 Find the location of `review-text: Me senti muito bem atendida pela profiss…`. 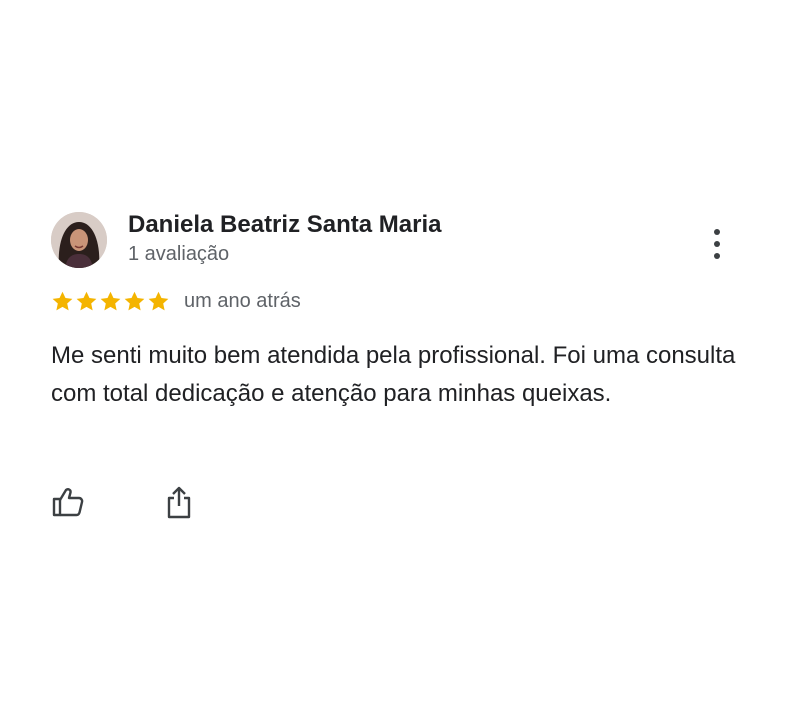

review-text: Me senti muito bem atendida pela profiss… is located at coordinates (393, 374).